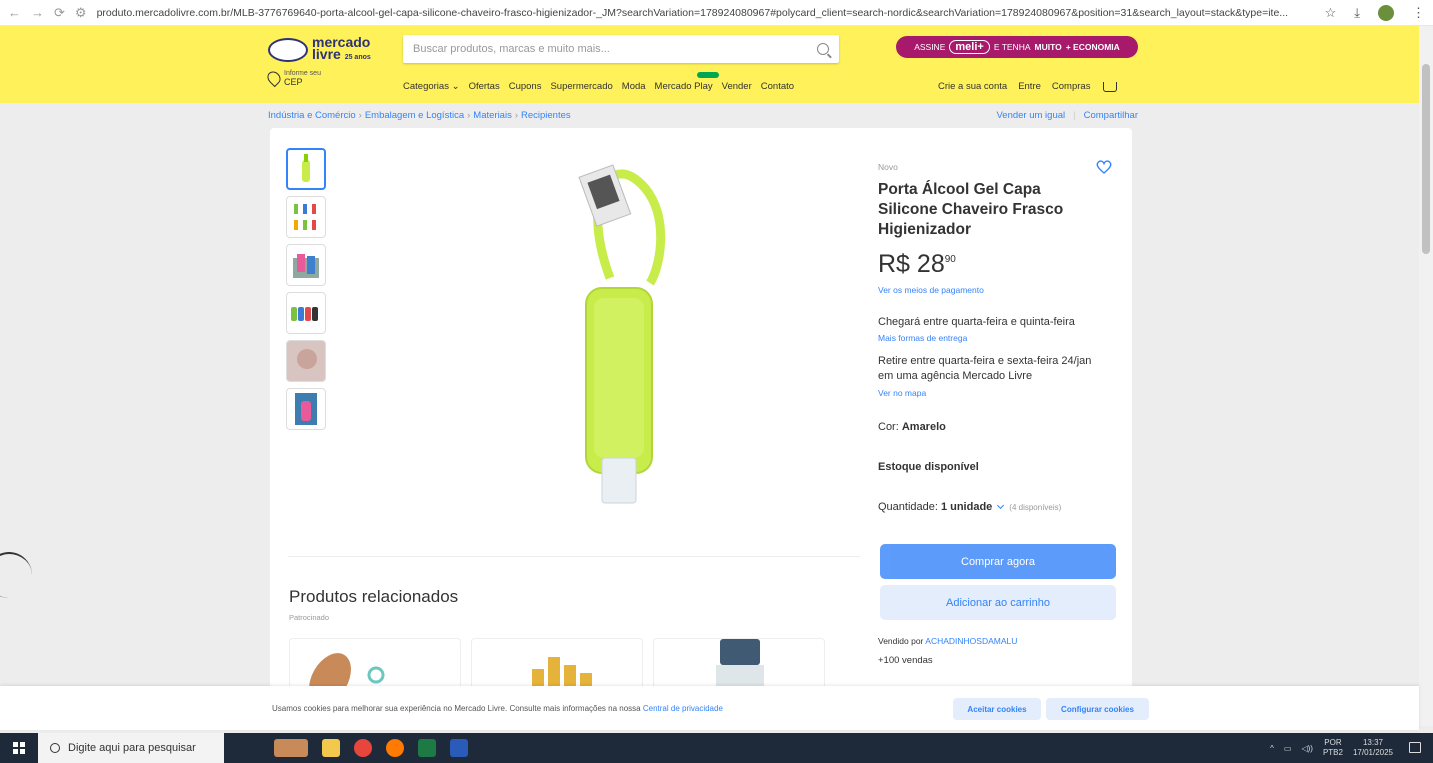 The image size is (1433, 763). What do you see at coordinates (309, 617) in the screenshot?
I see `sponsored-label: Patrocinado` at bounding box center [309, 617].